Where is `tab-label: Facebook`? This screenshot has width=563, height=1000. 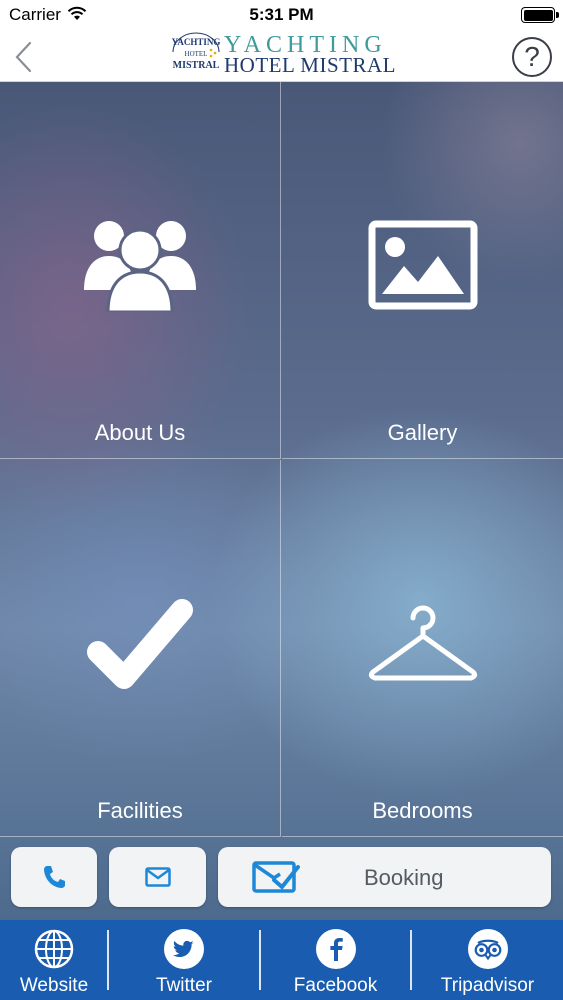 tab-label: Facebook is located at coordinates (335, 985).